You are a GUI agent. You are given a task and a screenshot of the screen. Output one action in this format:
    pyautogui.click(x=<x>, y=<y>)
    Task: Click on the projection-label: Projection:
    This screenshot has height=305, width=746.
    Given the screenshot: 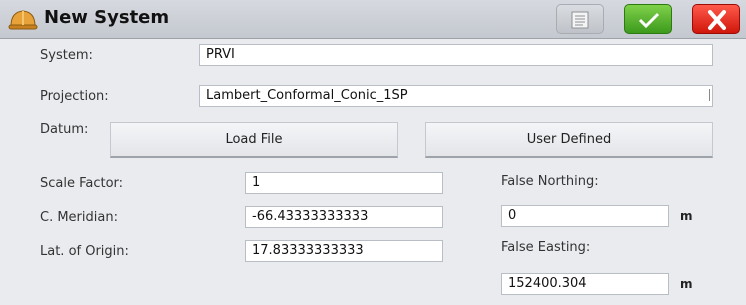 What is the action you would take?
    pyautogui.click(x=74, y=96)
    